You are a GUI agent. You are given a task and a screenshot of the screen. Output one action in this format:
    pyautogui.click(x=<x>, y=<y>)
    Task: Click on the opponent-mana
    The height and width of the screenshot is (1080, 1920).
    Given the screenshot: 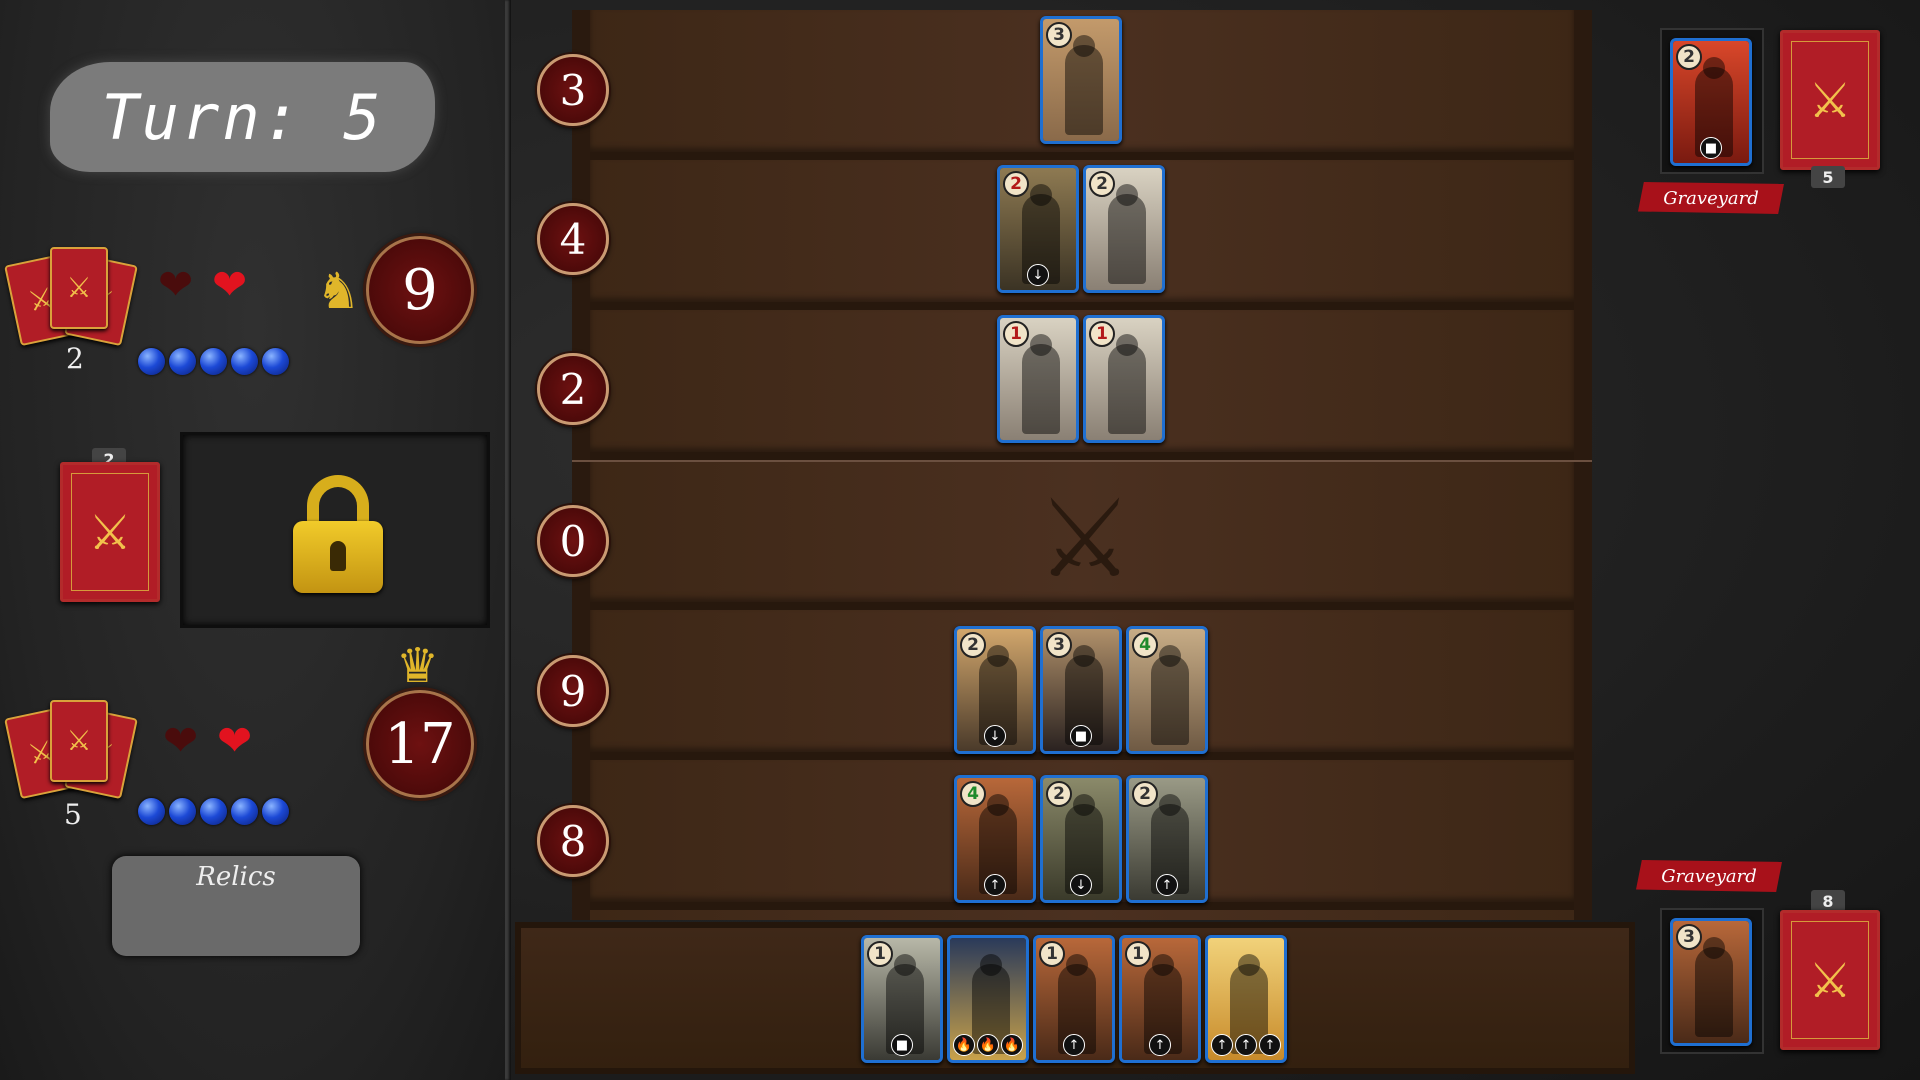 What is the action you would take?
    pyautogui.click(x=213, y=361)
    